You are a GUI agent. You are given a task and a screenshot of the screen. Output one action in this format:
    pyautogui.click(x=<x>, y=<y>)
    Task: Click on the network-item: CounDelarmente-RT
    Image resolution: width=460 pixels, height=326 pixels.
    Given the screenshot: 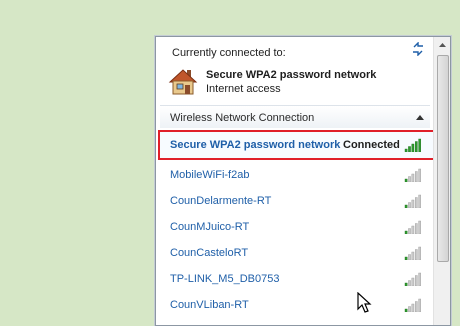 What is the action you would take?
    pyautogui.click(x=295, y=201)
    